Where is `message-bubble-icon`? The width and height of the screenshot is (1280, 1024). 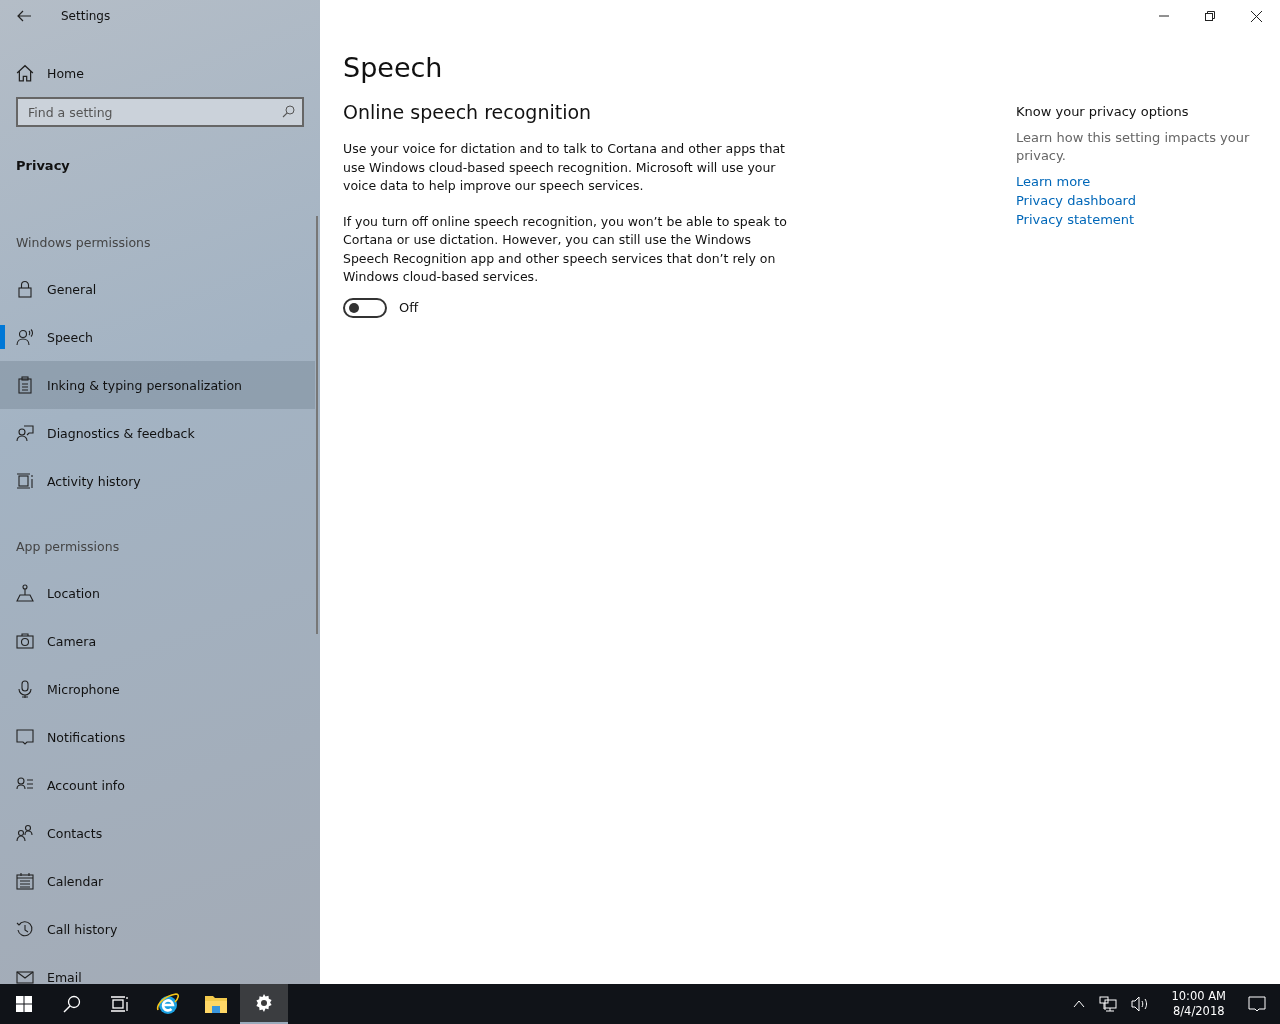 message-bubble-icon is located at coordinates (25, 737).